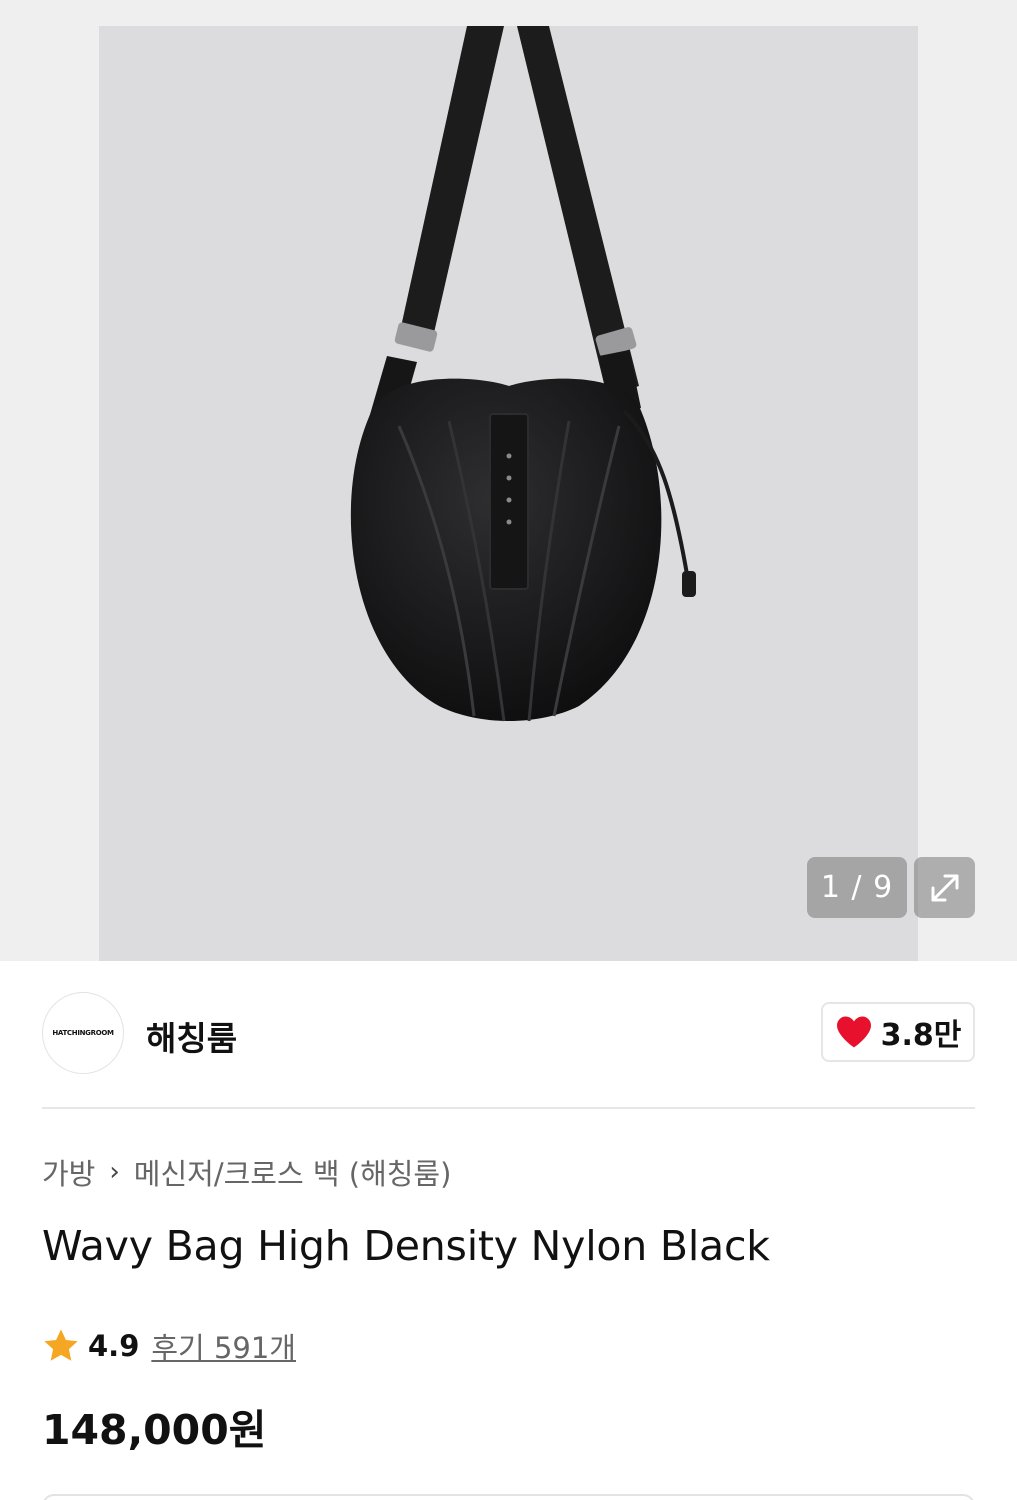 Image resolution: width=1017 pixels, height=1500 pixels. What do you see at coordinates (853, 1032) in the screenshot?
I see `heart-icon` at bounding box center [853, 1032].